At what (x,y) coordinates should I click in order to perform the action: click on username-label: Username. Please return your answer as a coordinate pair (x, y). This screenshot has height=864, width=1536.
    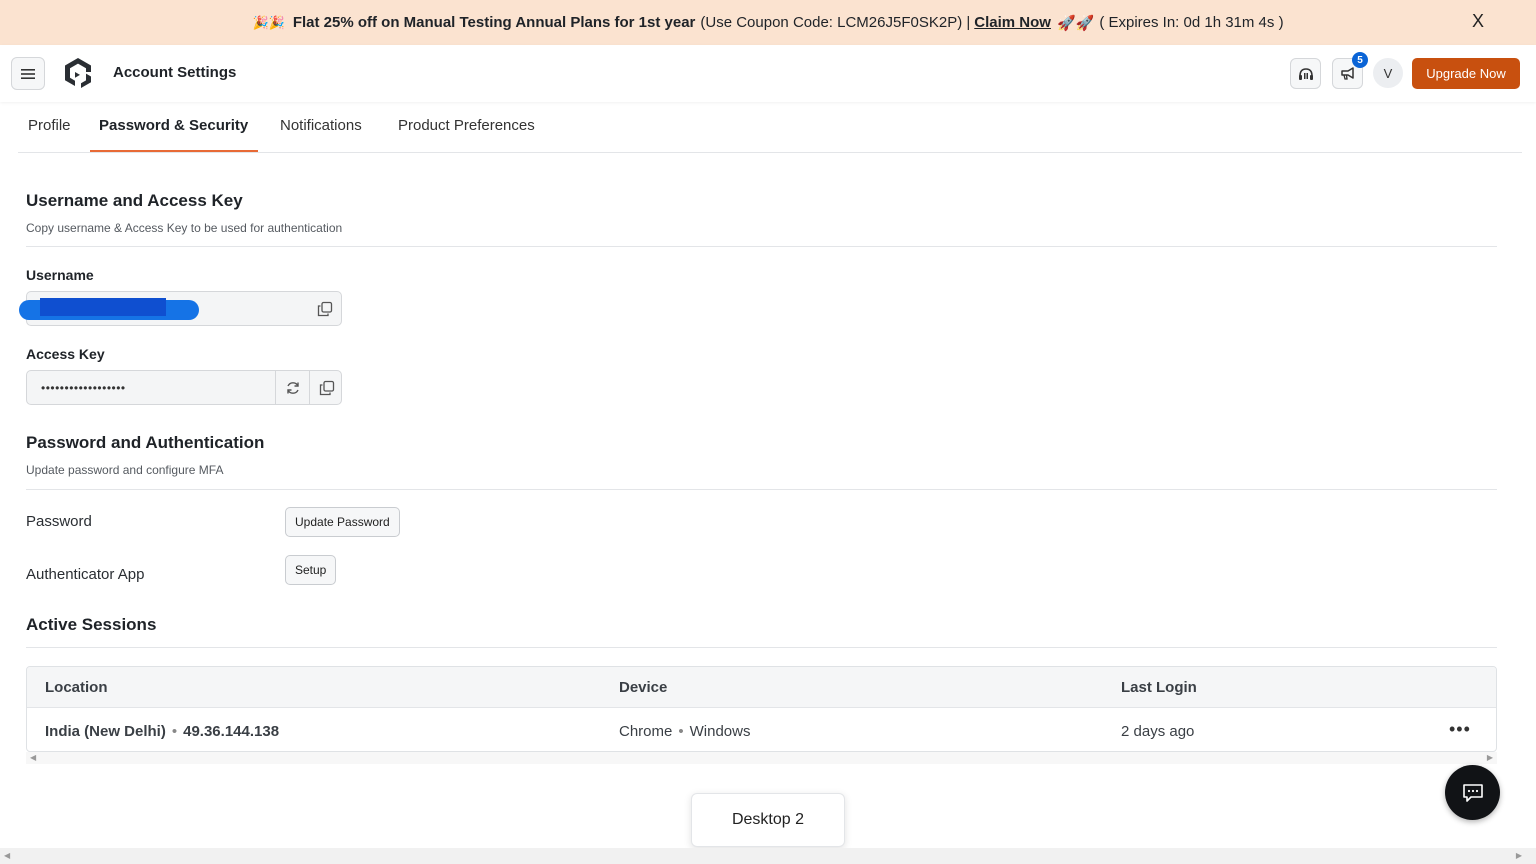
    Looking at the image, I should click on (60, 275).